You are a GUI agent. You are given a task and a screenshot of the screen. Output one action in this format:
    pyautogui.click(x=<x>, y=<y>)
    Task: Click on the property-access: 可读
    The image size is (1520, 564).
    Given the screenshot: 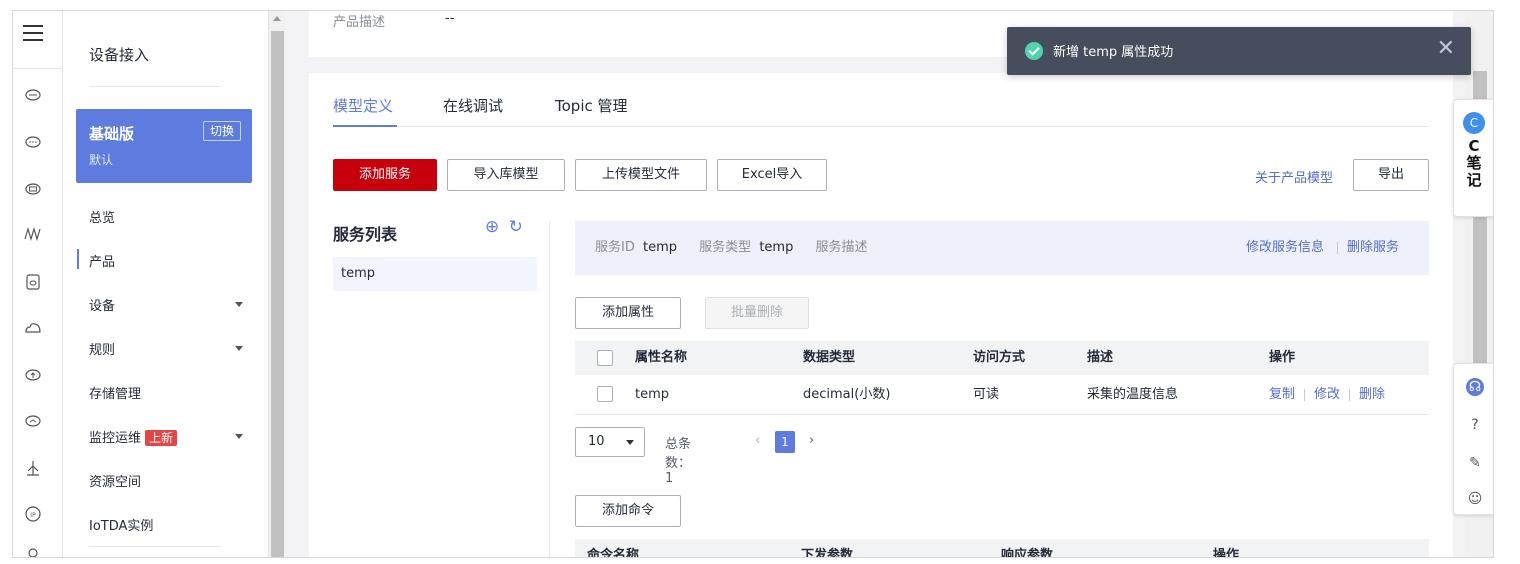 What is the action you would take?
    pyautogui.click(x=986, y=394)
    